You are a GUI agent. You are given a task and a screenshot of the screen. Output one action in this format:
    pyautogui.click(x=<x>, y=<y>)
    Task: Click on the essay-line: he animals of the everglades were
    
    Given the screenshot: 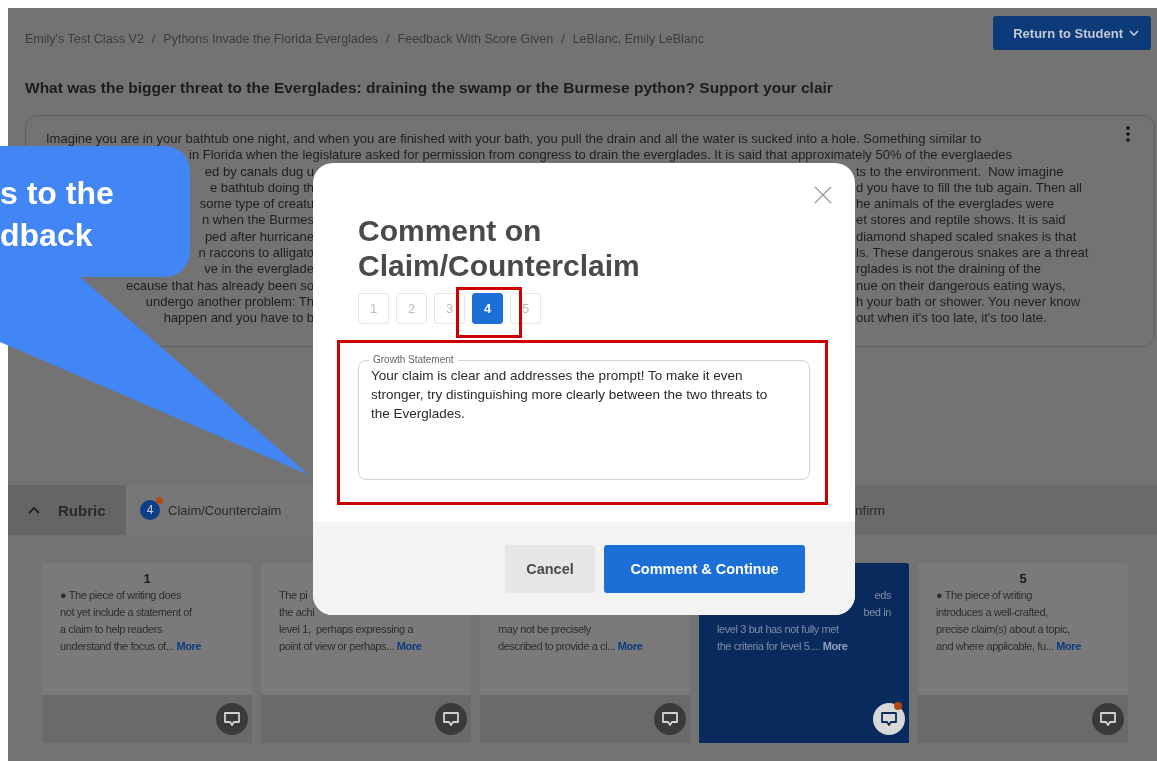 What is the action you would take?
    pyautogui.click(x=955, y=204)
    